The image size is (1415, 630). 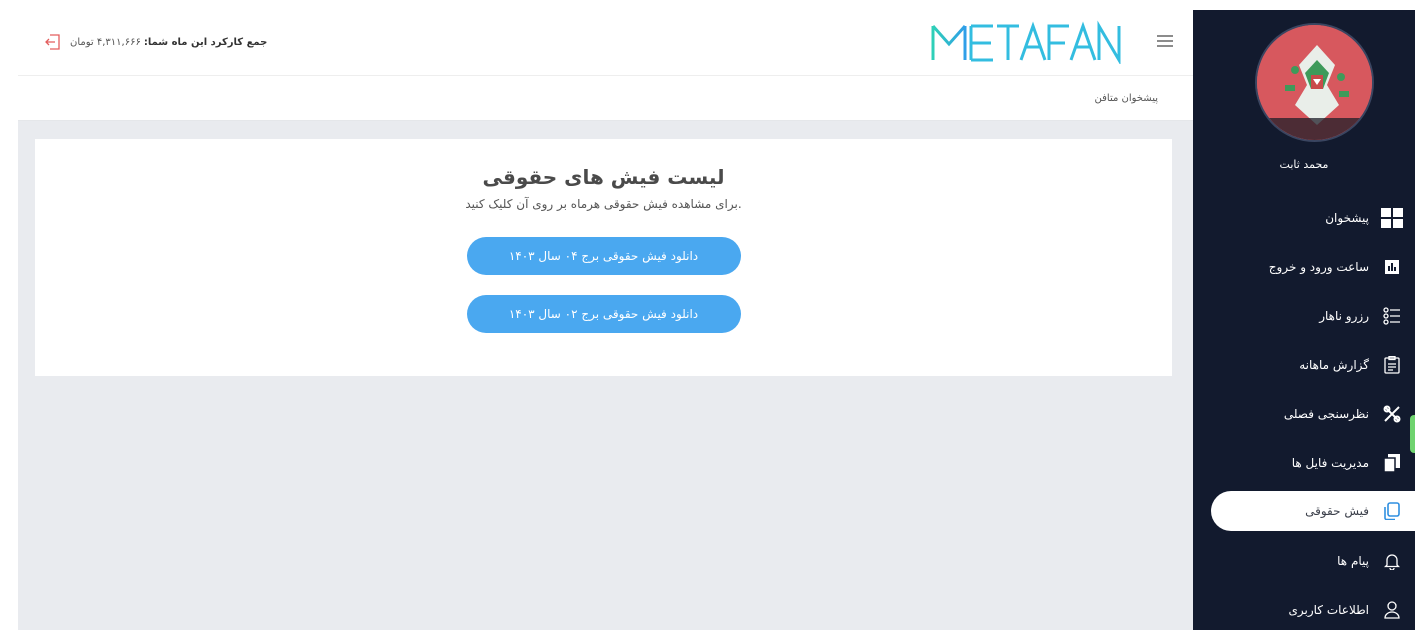 What do you see at coordinates (1027, 42) in the screenshot?
I see `metafan-logo` at bounding box center [1027, 42].